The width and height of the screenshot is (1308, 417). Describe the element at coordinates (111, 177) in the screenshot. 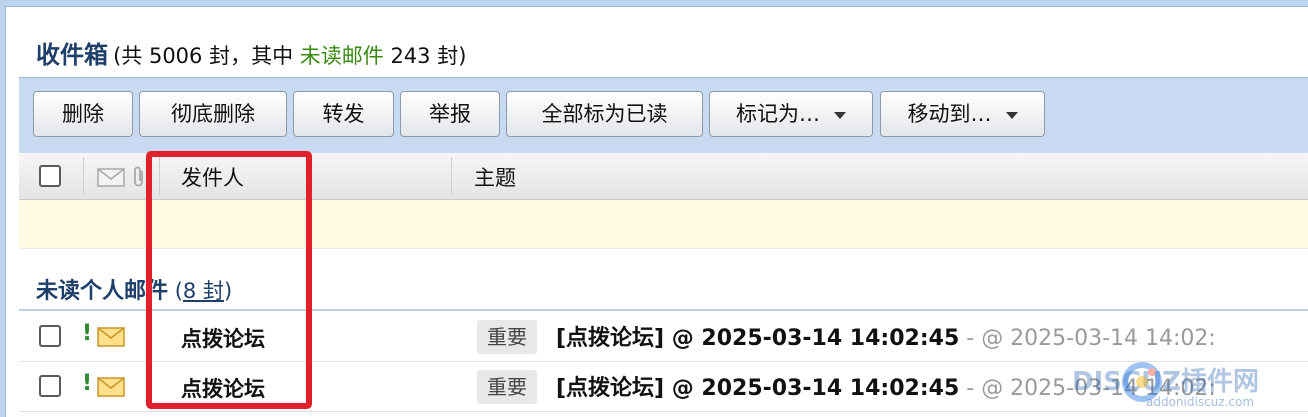

I see `envelope-icon` at that location.